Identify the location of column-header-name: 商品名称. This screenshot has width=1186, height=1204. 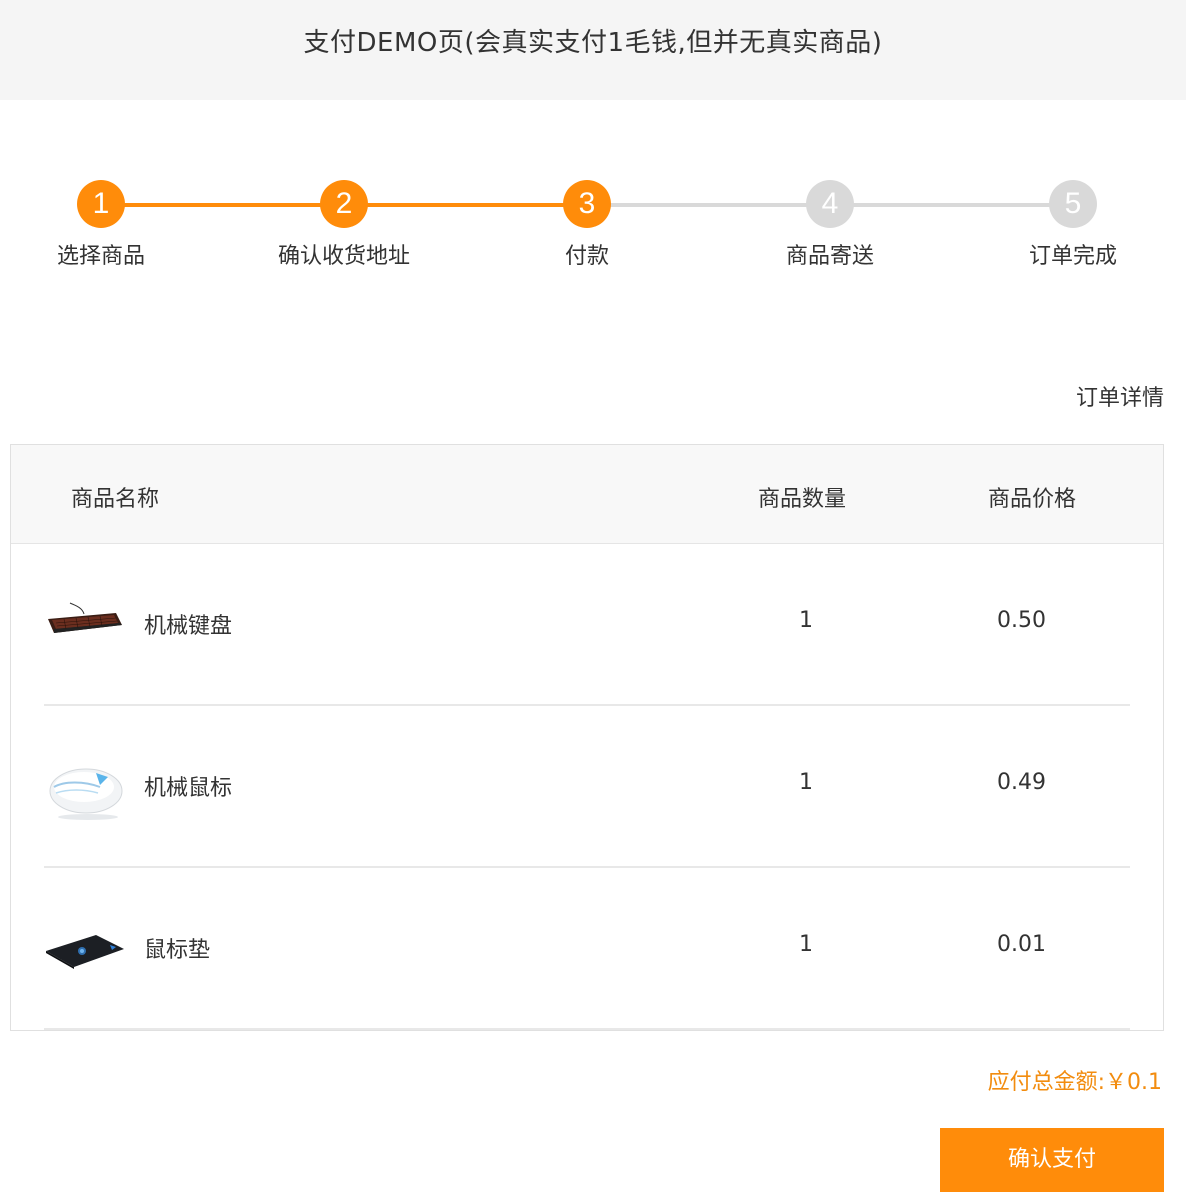
(115, 499).